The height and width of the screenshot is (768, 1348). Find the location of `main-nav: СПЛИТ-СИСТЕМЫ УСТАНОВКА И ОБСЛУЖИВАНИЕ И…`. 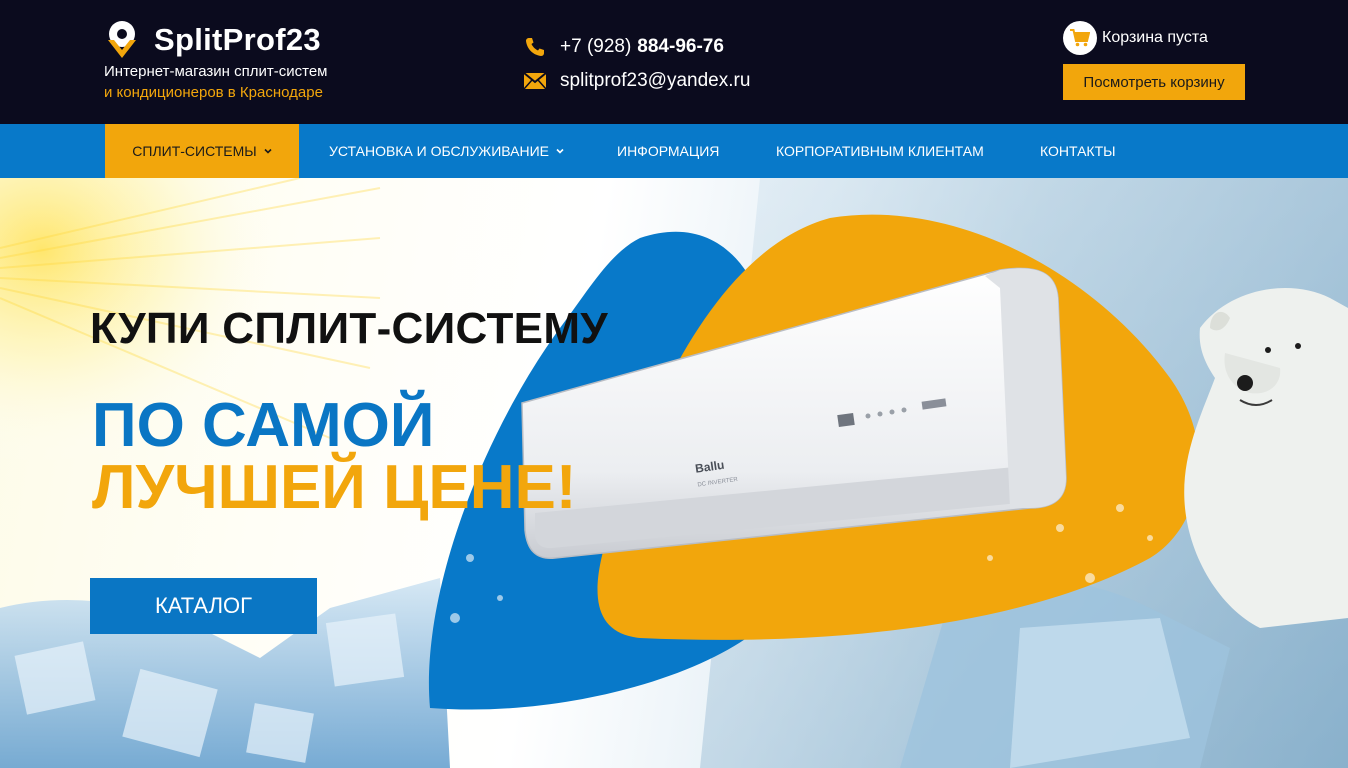

main-nav: СПЛИТ-СИСТЕМЫ УСТАНОВКА И ОБСЛУЖИВАНИЕ И… is located at coordinates (674, 151).